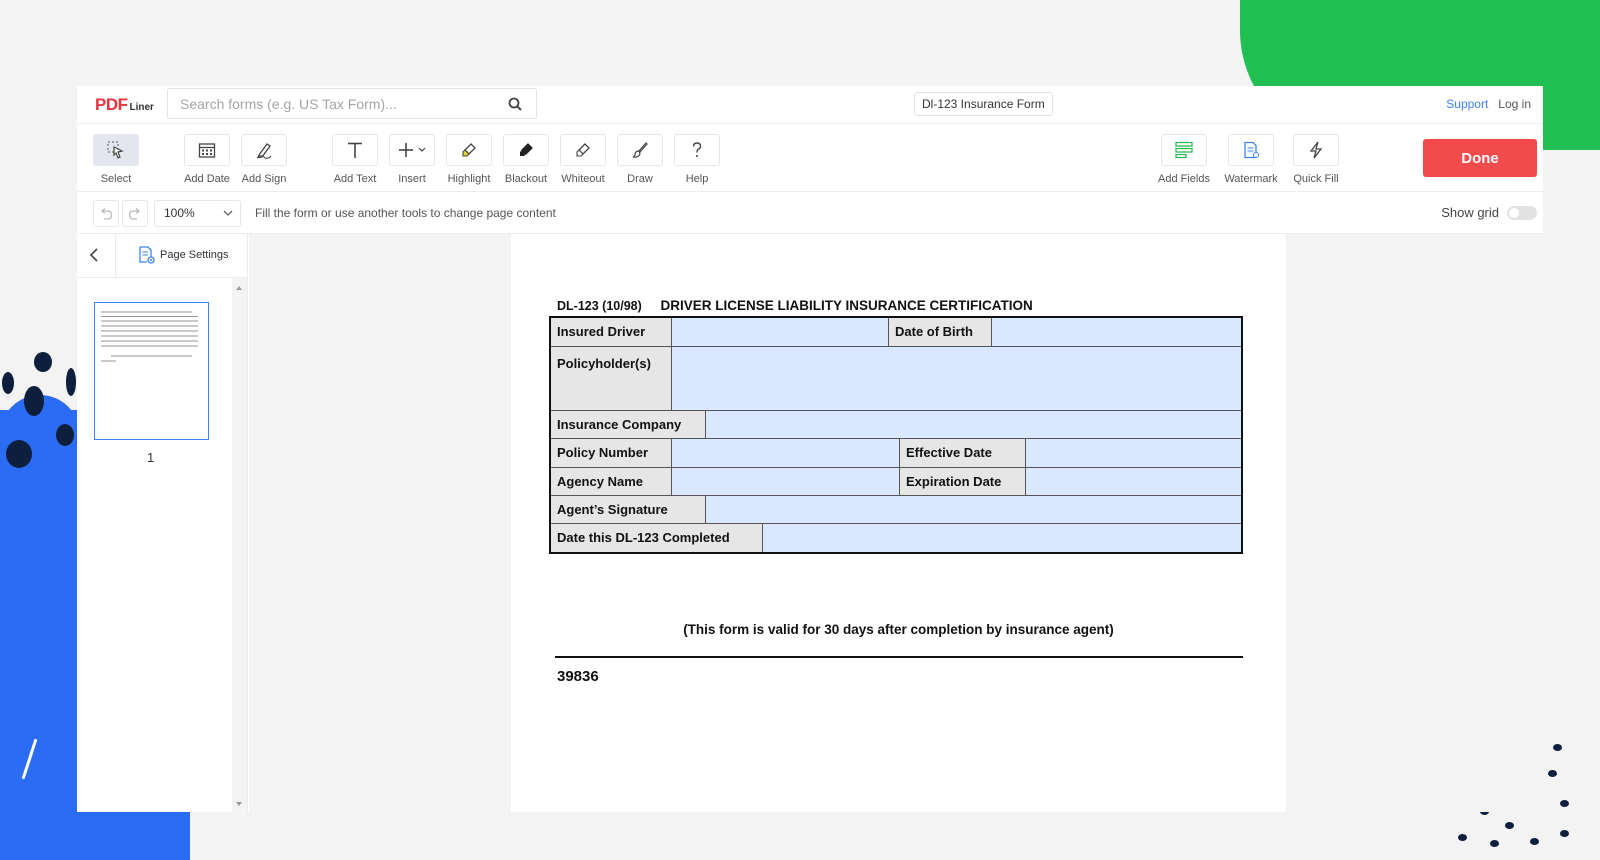 The height and width of the screenshot is (860, 1600). What do you see at coordinates (599, 306) in the screenshot?
I see `form-code: DL-123 (10/98)` at bounding box center [599, 306].